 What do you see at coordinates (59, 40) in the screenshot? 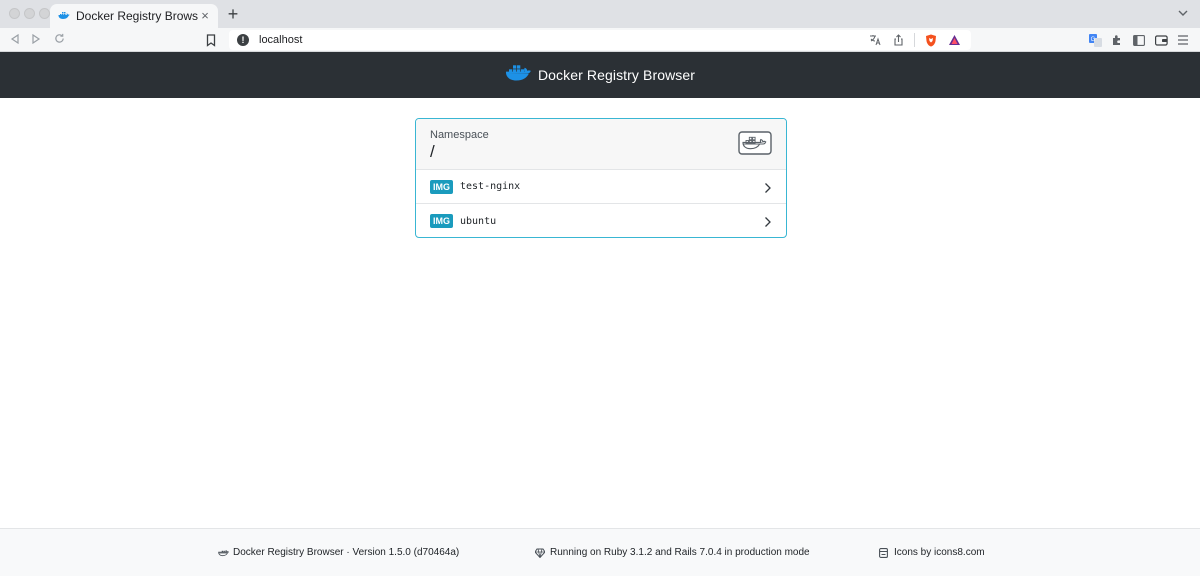
I see `reload-icon` at bounding box center [59, 40].